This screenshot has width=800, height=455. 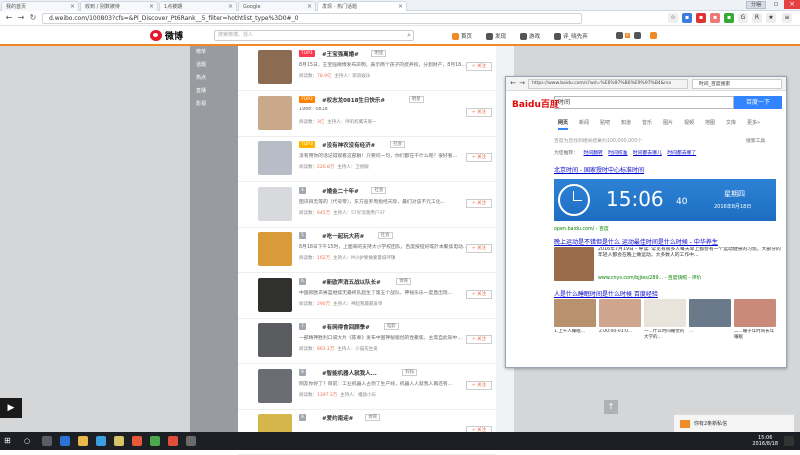 What do you see at coordinates (201, 64) in the screenshot?
I see `leftnav-item: 话题` at bounding box center [201, 64].